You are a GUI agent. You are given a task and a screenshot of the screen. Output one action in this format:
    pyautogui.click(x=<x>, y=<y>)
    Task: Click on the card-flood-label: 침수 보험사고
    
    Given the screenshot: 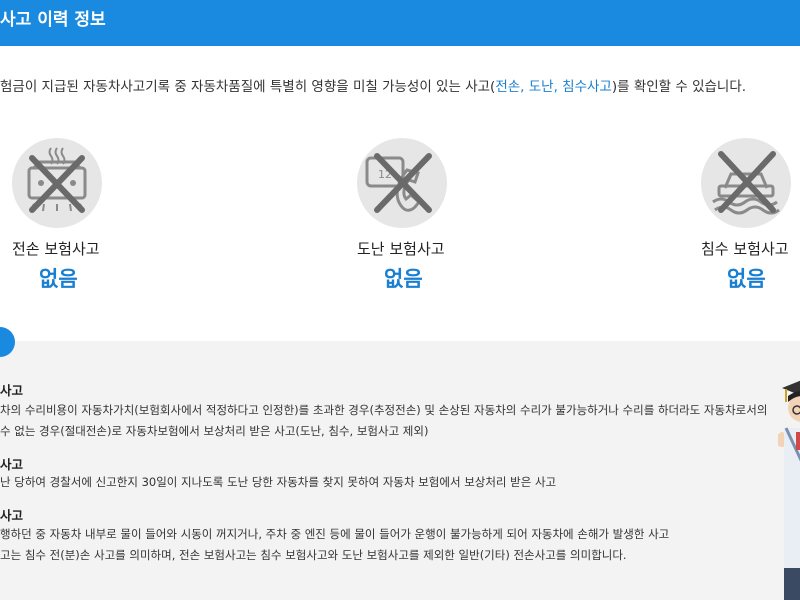 What is the action you would take?
    pyautogui.click(x=745, y=249)
    